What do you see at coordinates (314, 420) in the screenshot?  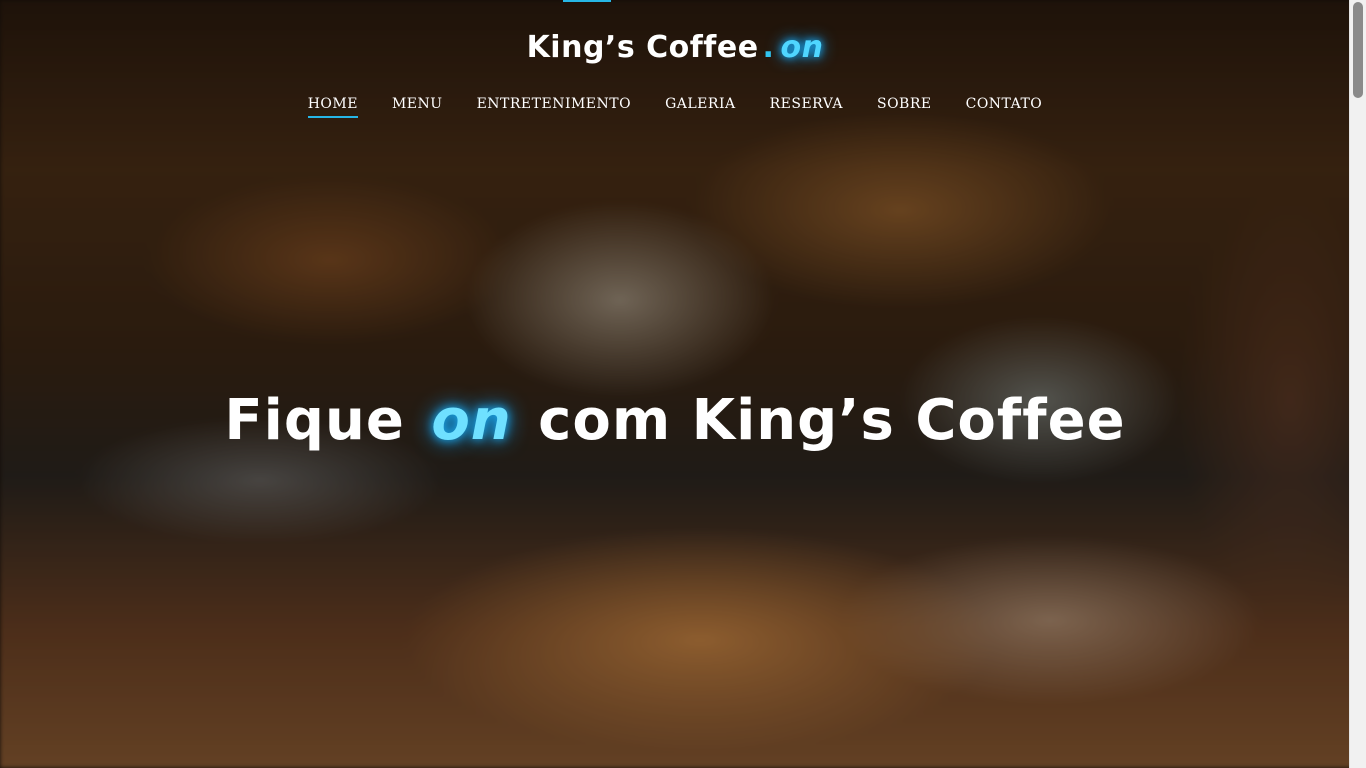 I see `hero-headline-prefix: Fique` at bounding box center [314, 420].